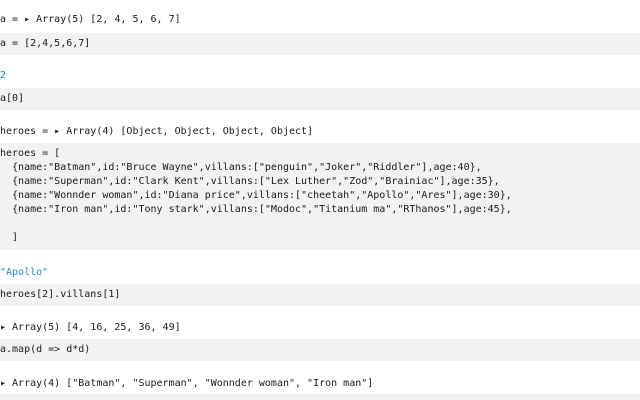  I want to click on input-cell-2: a[0], so click(320, 99).